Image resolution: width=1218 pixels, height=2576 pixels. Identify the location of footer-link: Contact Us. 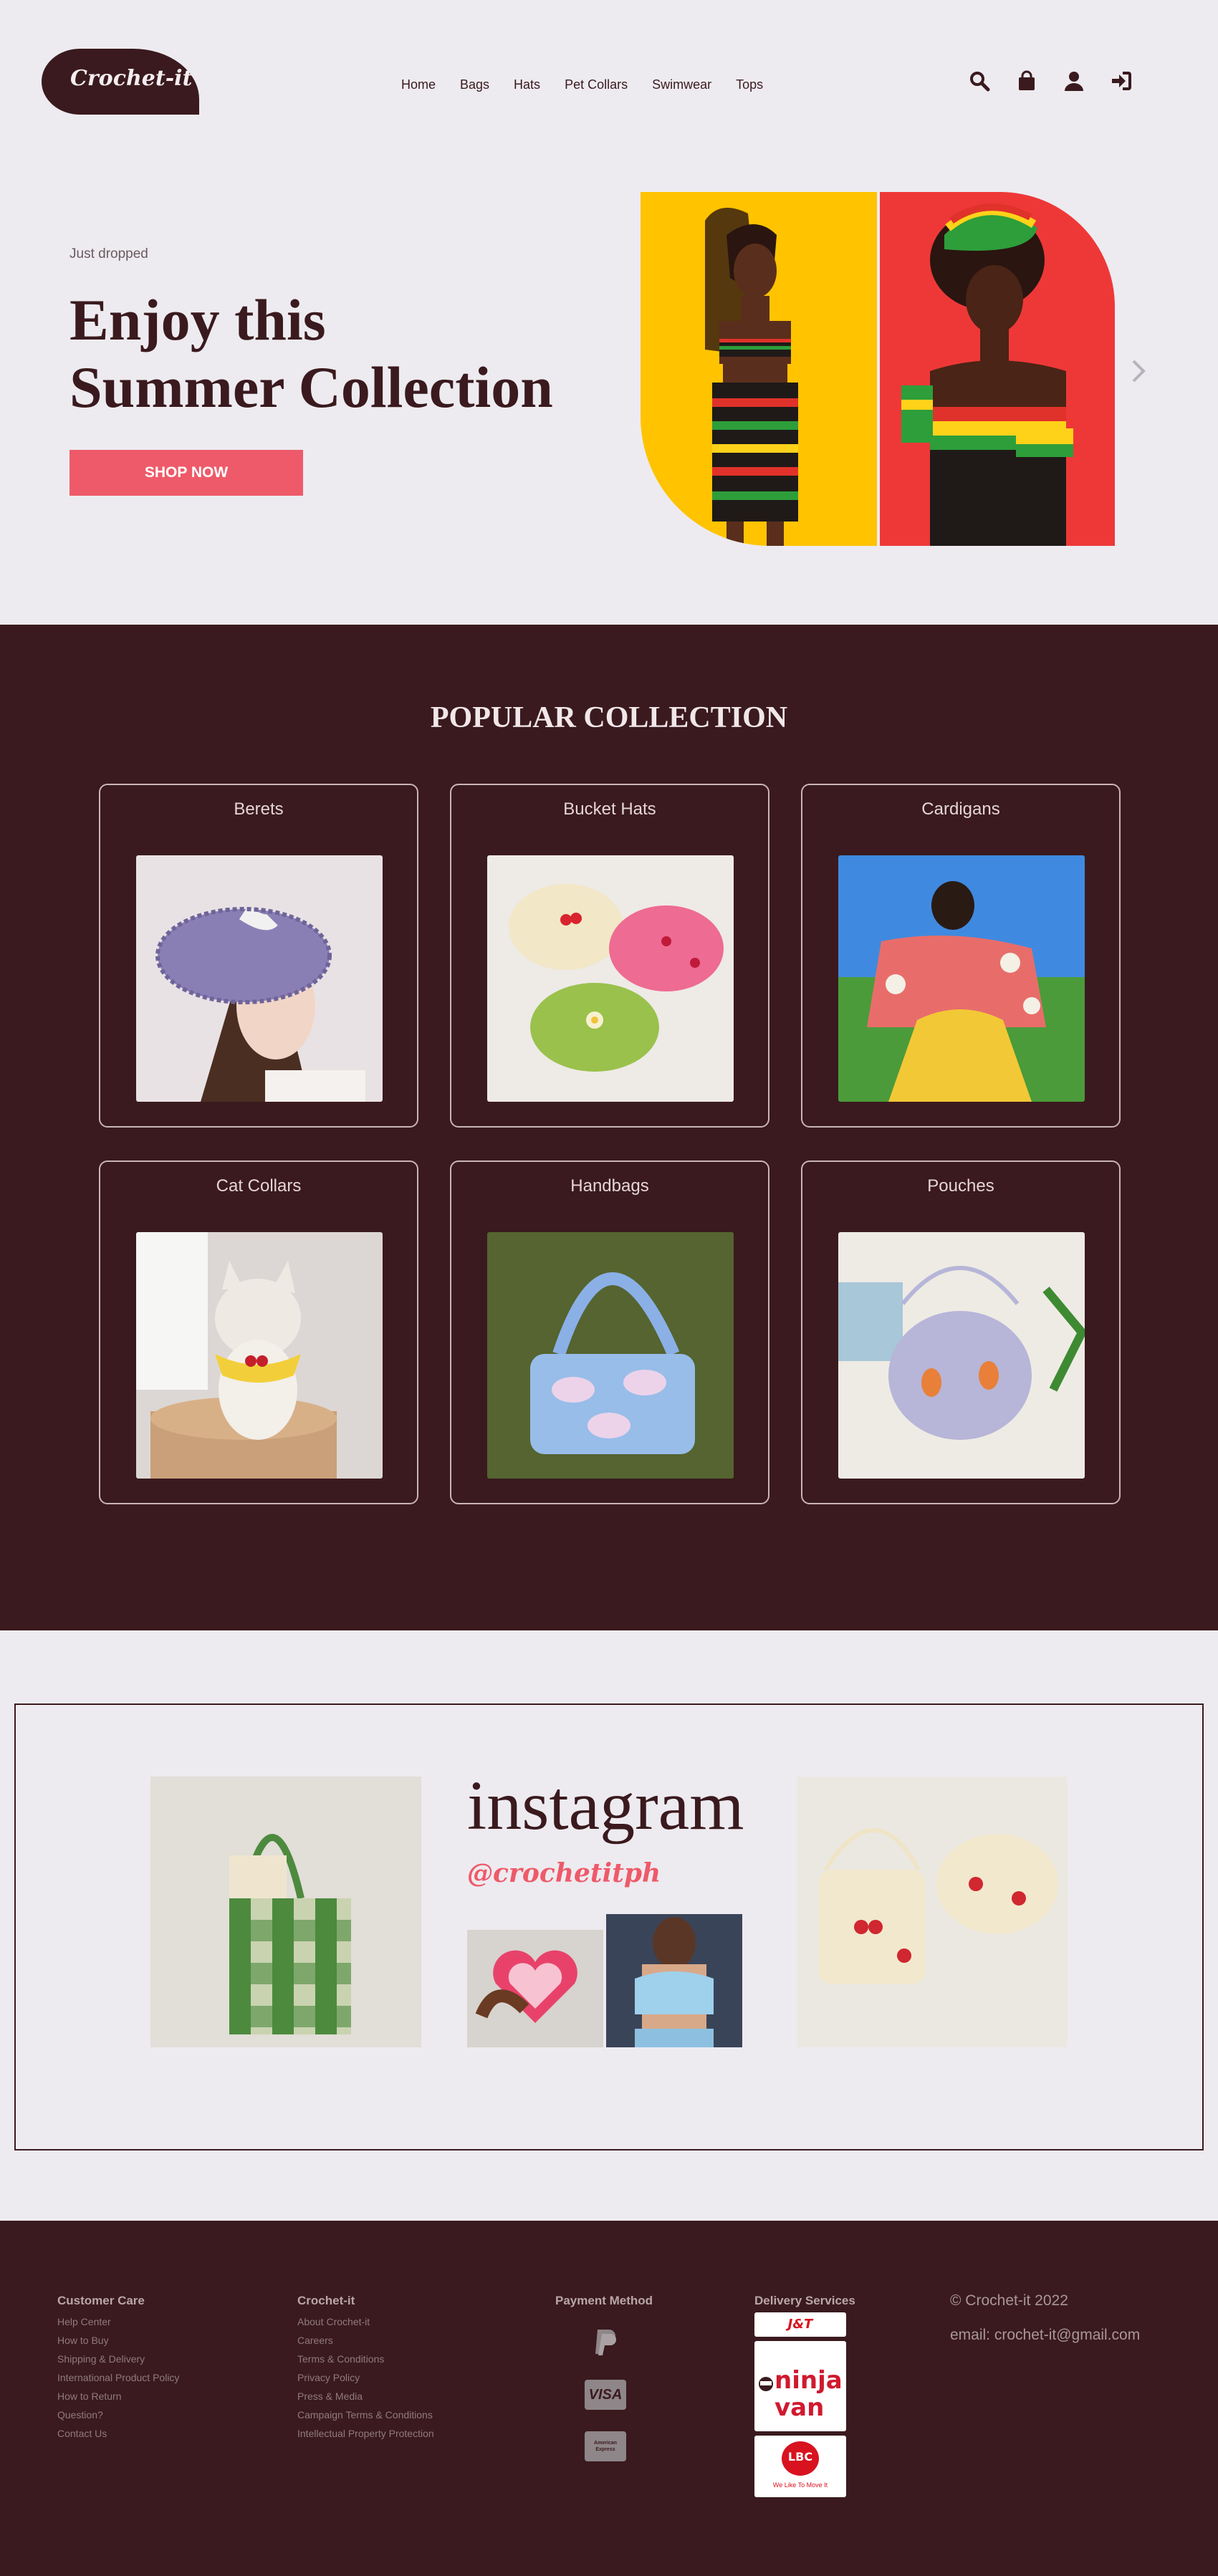
(118, 2433).